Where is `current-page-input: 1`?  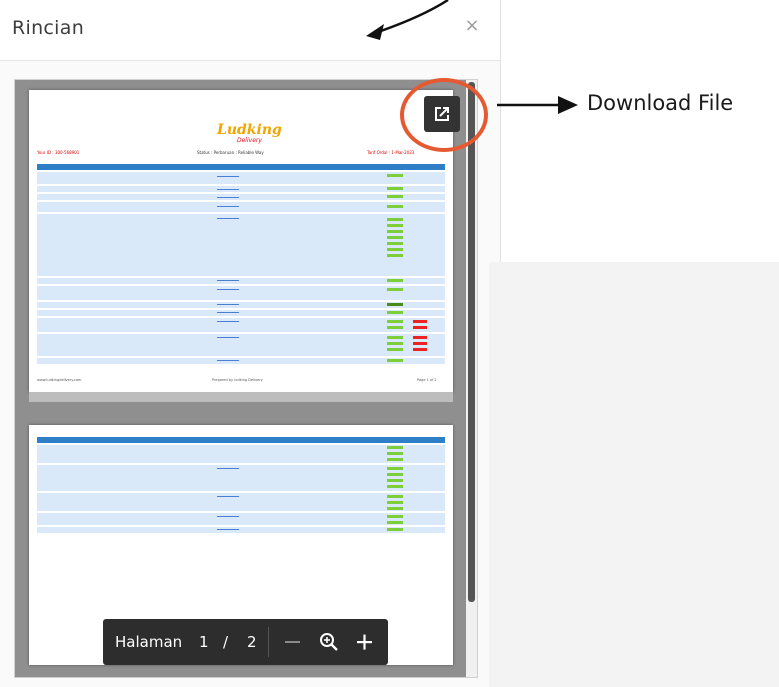
current-page-input: 1 is located at coordinates (204, 642).